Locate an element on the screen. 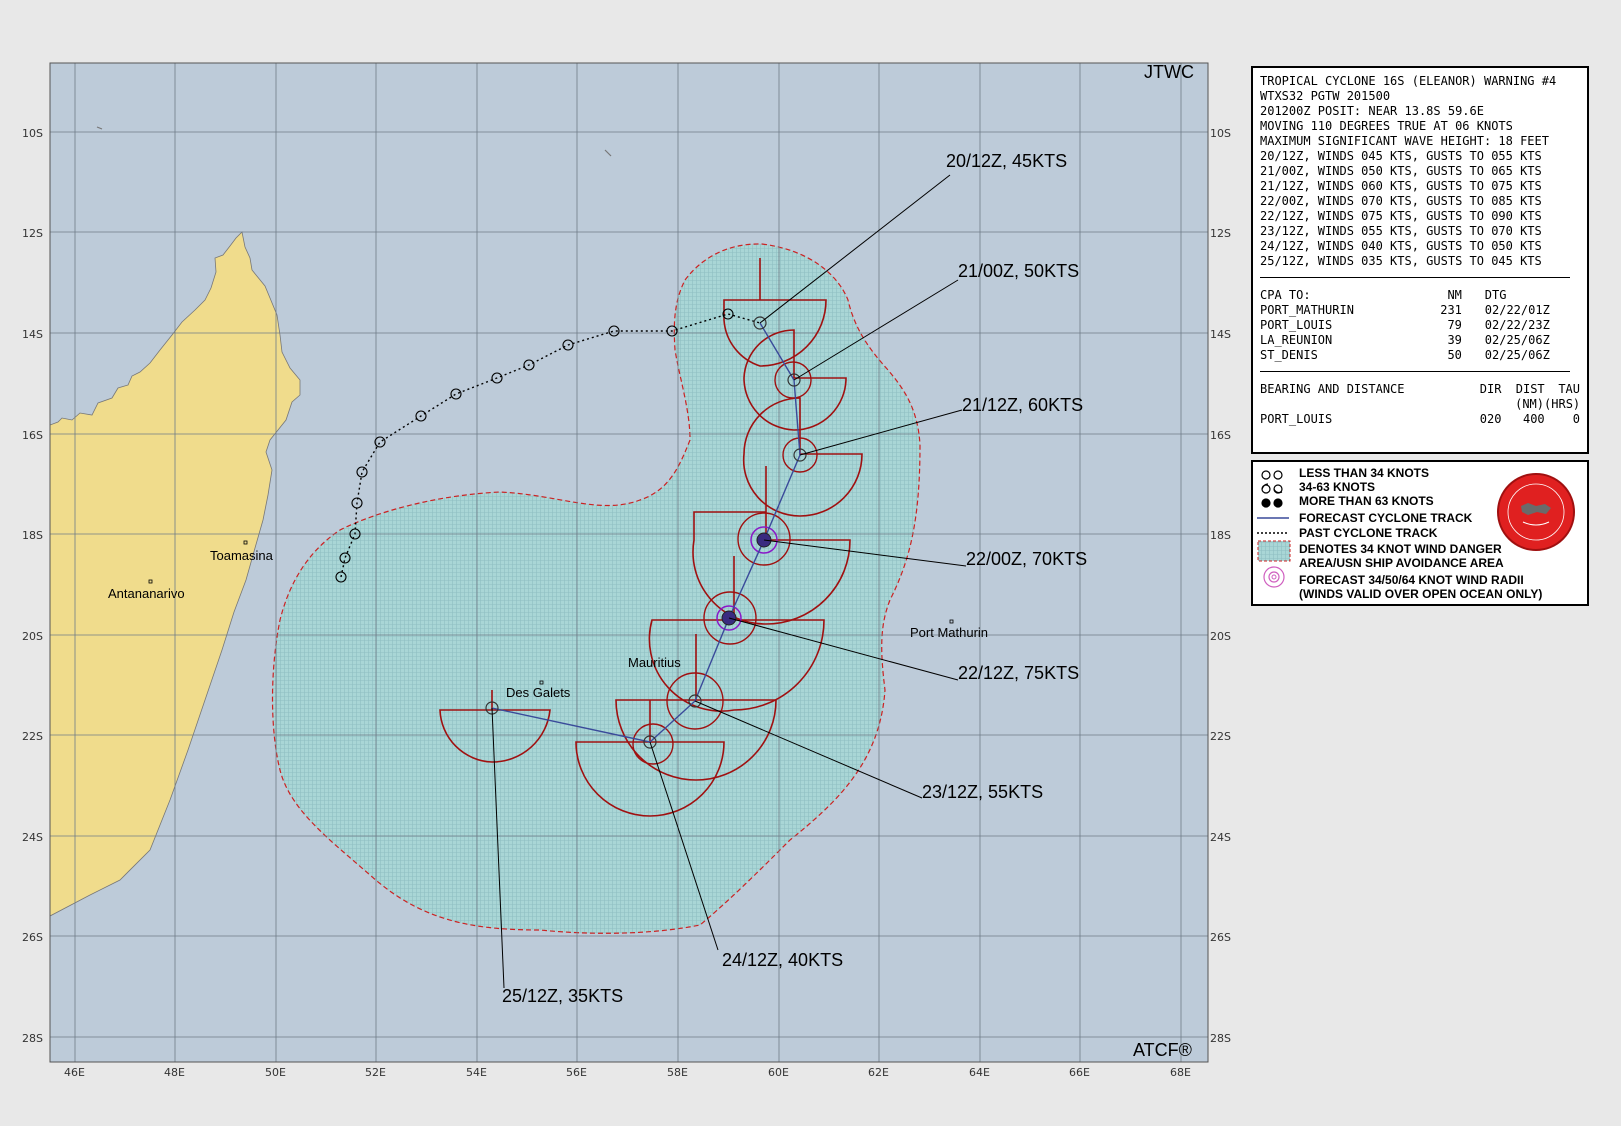  bearing-header-dist: DIST is located at coordinates (1530, 389).